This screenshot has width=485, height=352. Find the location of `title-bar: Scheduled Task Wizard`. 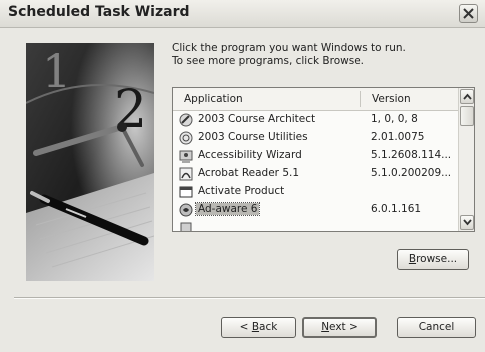

title-bar: Scheduled Task Wizard is located at coordinates (242, 14).